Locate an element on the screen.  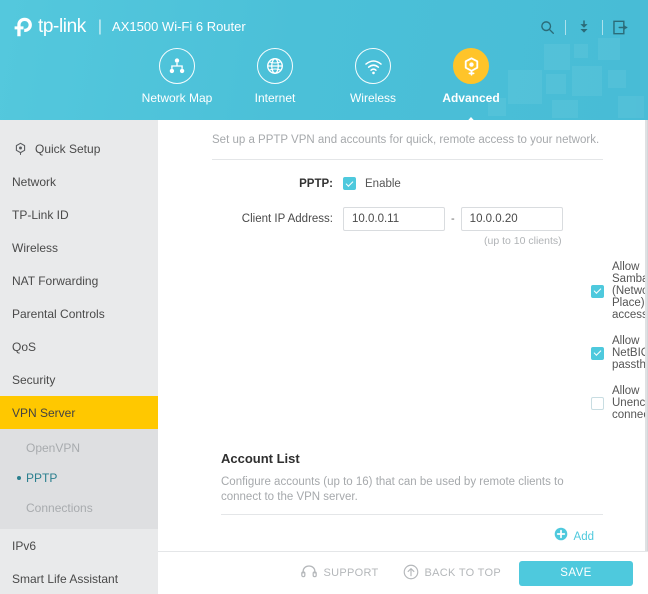
allow-samba-label: Allow Samba (Network Place) access is located at coordinates (630, 291).